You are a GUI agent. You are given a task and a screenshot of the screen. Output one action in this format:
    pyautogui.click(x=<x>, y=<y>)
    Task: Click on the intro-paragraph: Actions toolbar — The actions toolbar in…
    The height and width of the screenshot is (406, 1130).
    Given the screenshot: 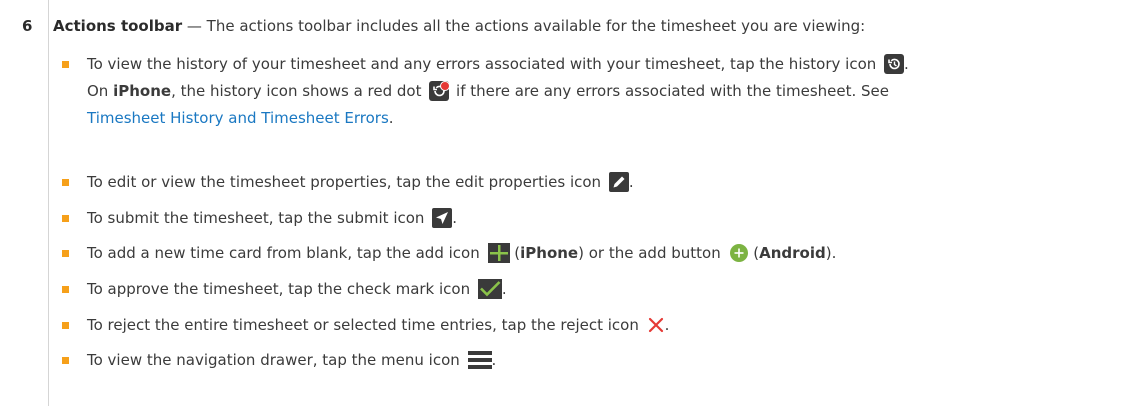 What is the action you would take?
    pyautogui.click(x=459, y=26)
    